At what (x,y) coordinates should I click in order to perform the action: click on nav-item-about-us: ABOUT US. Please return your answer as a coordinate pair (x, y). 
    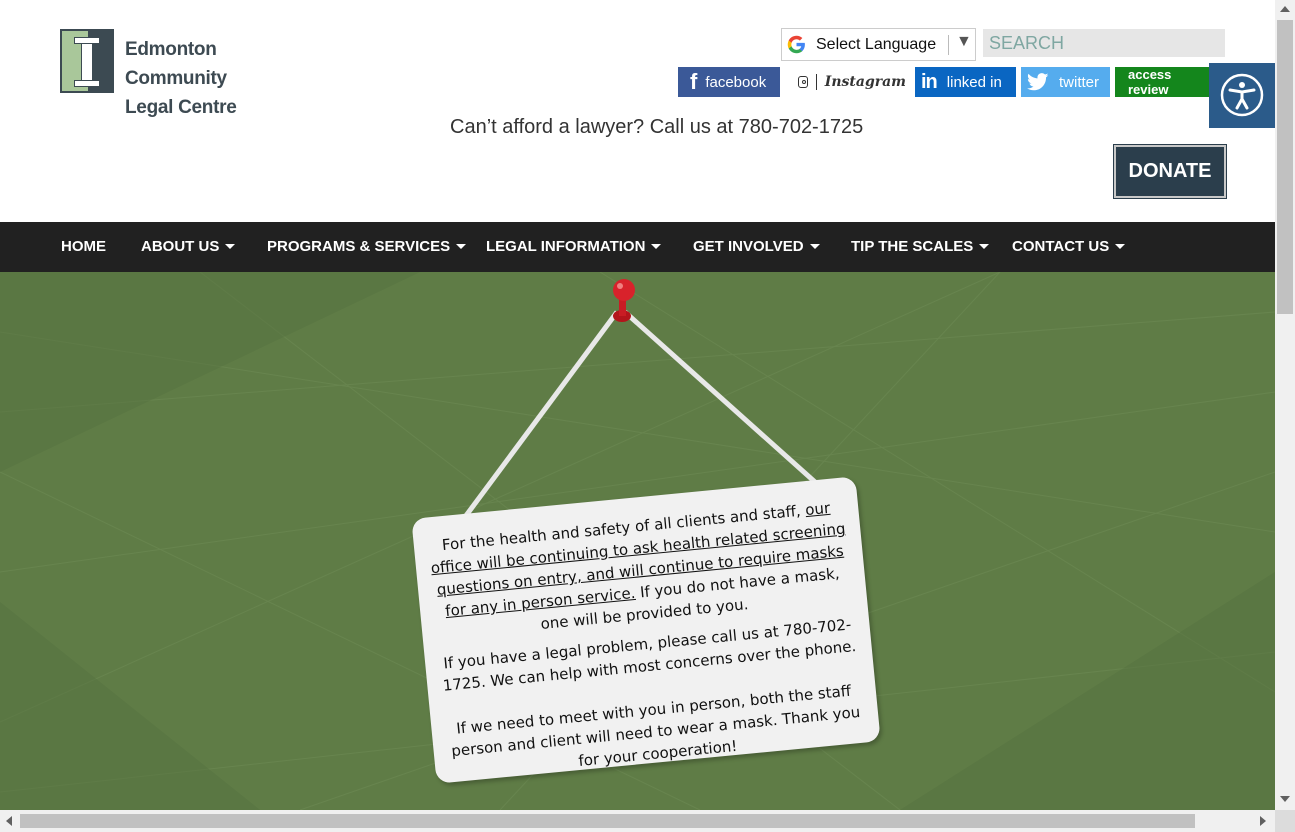
    Looking at the image, I should click on (188, 247).